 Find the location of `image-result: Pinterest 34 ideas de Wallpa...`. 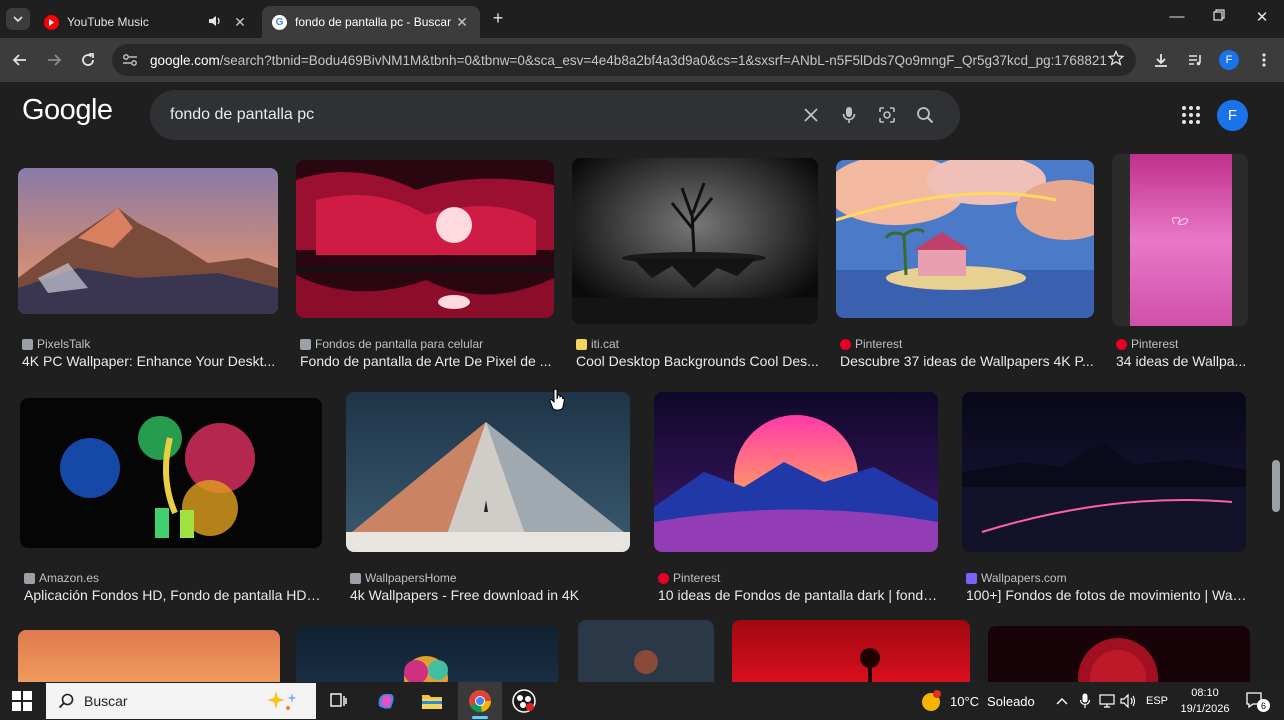

image-result: Pinterest 34 ideas de Wallpa... is located at coordinates (1181, 261).